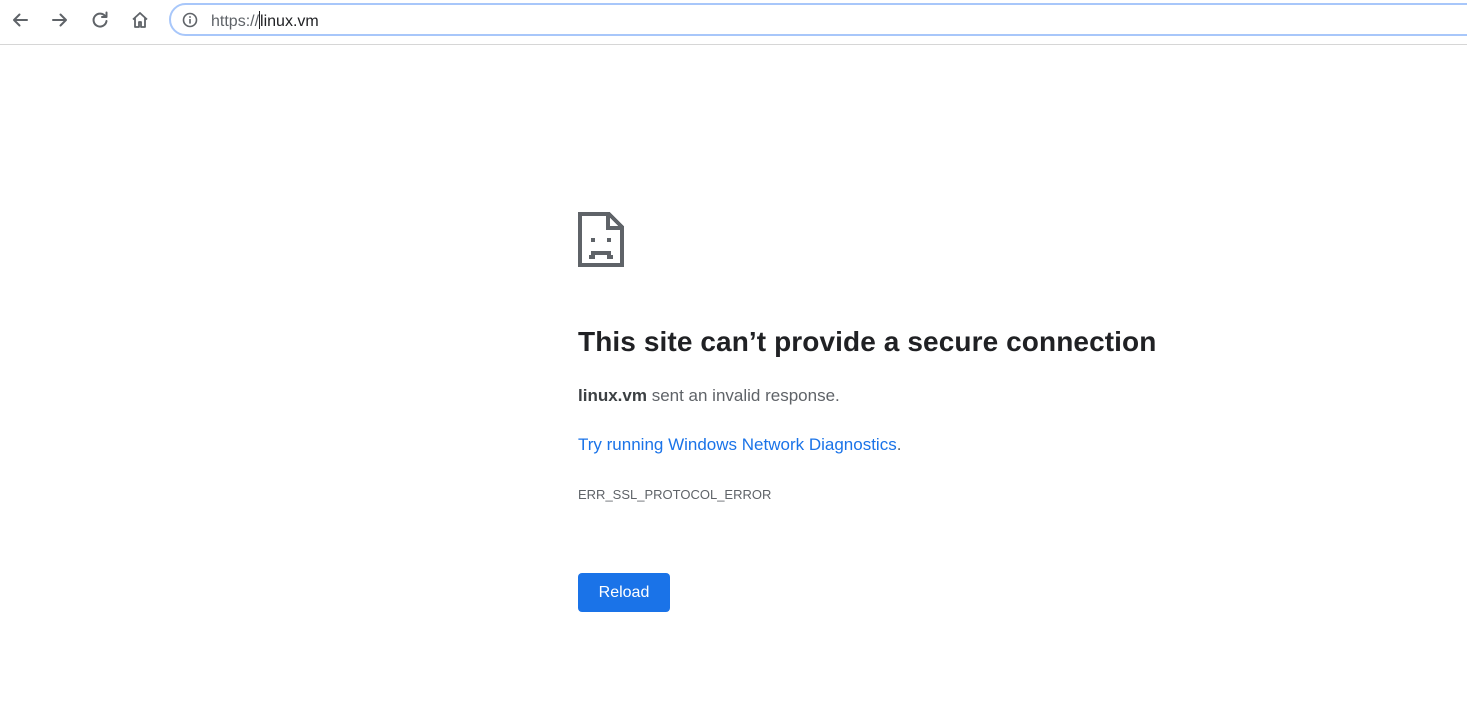  I want to click on error-suggestion: Try running Windows Network Diagnostics., so click(739, 445).